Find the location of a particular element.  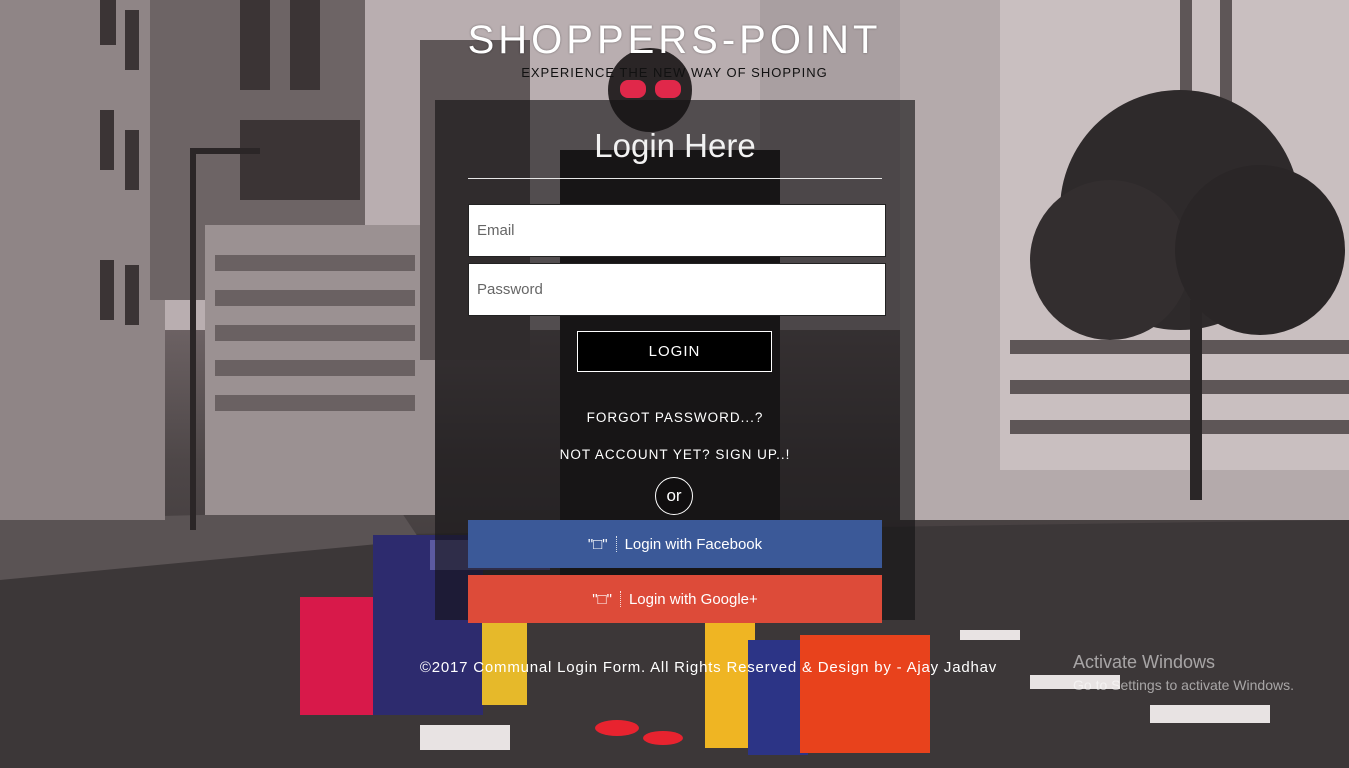

google-login-label: Login with Google+ is located at coordinates (693, 599).